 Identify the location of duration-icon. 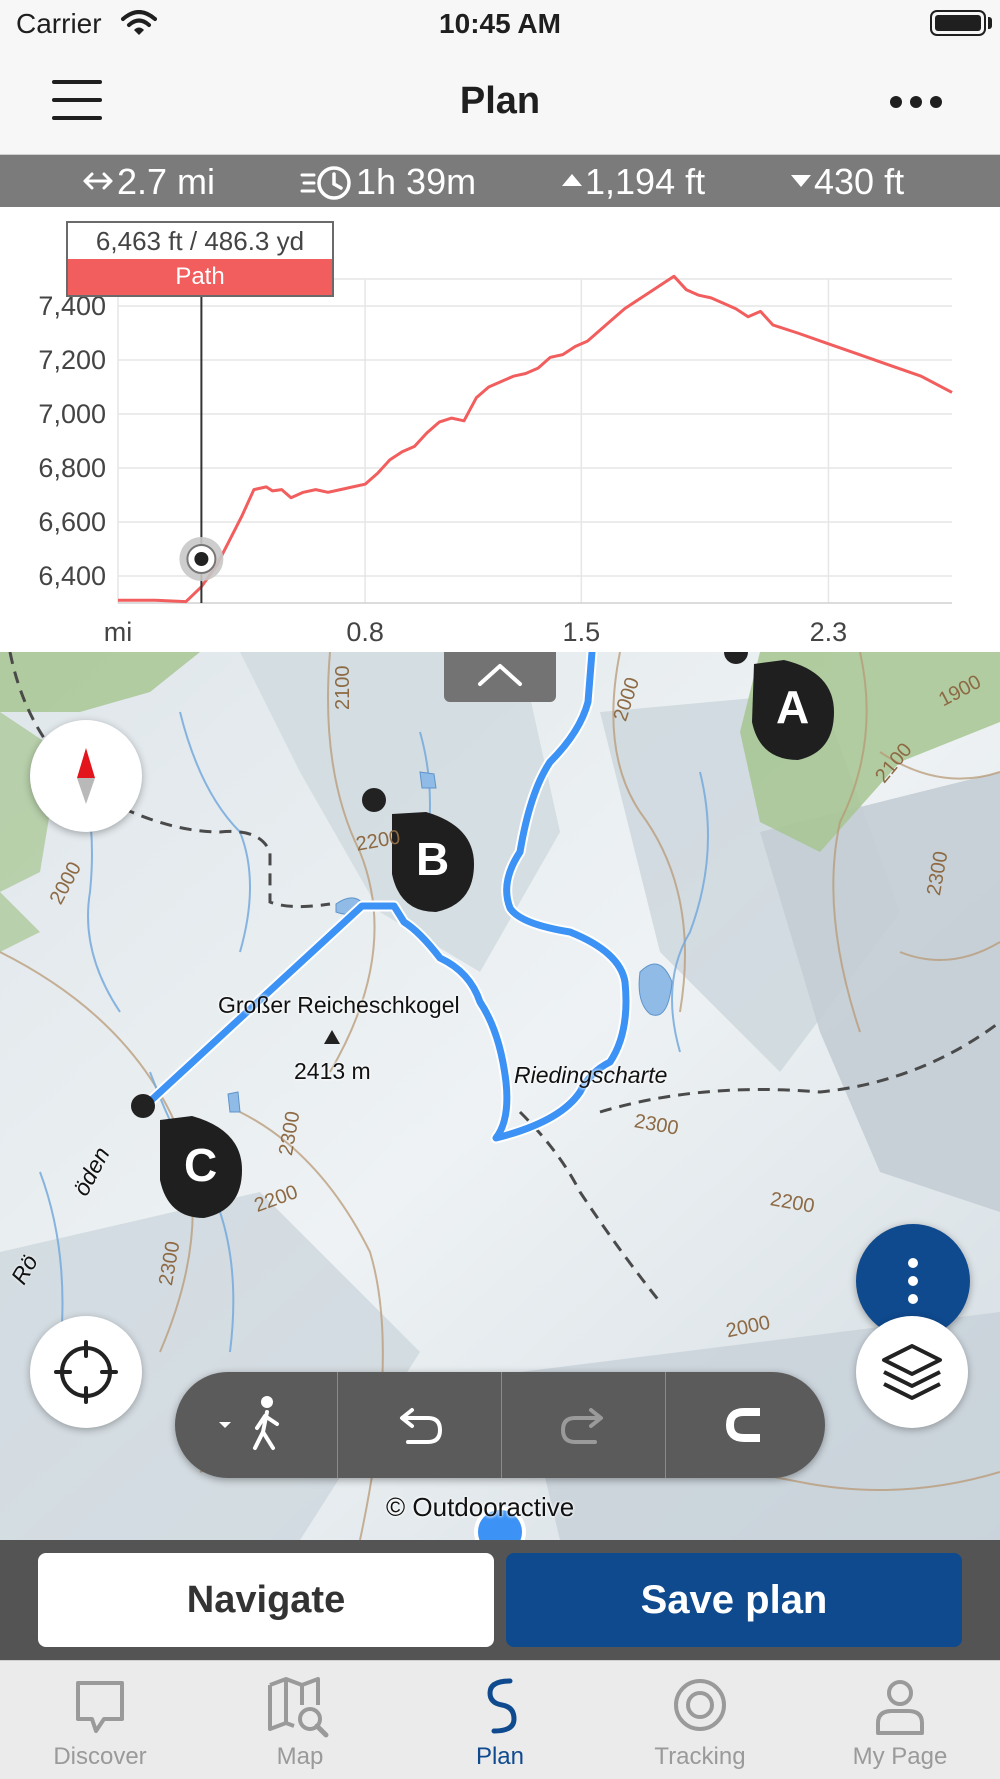
(325, 183).